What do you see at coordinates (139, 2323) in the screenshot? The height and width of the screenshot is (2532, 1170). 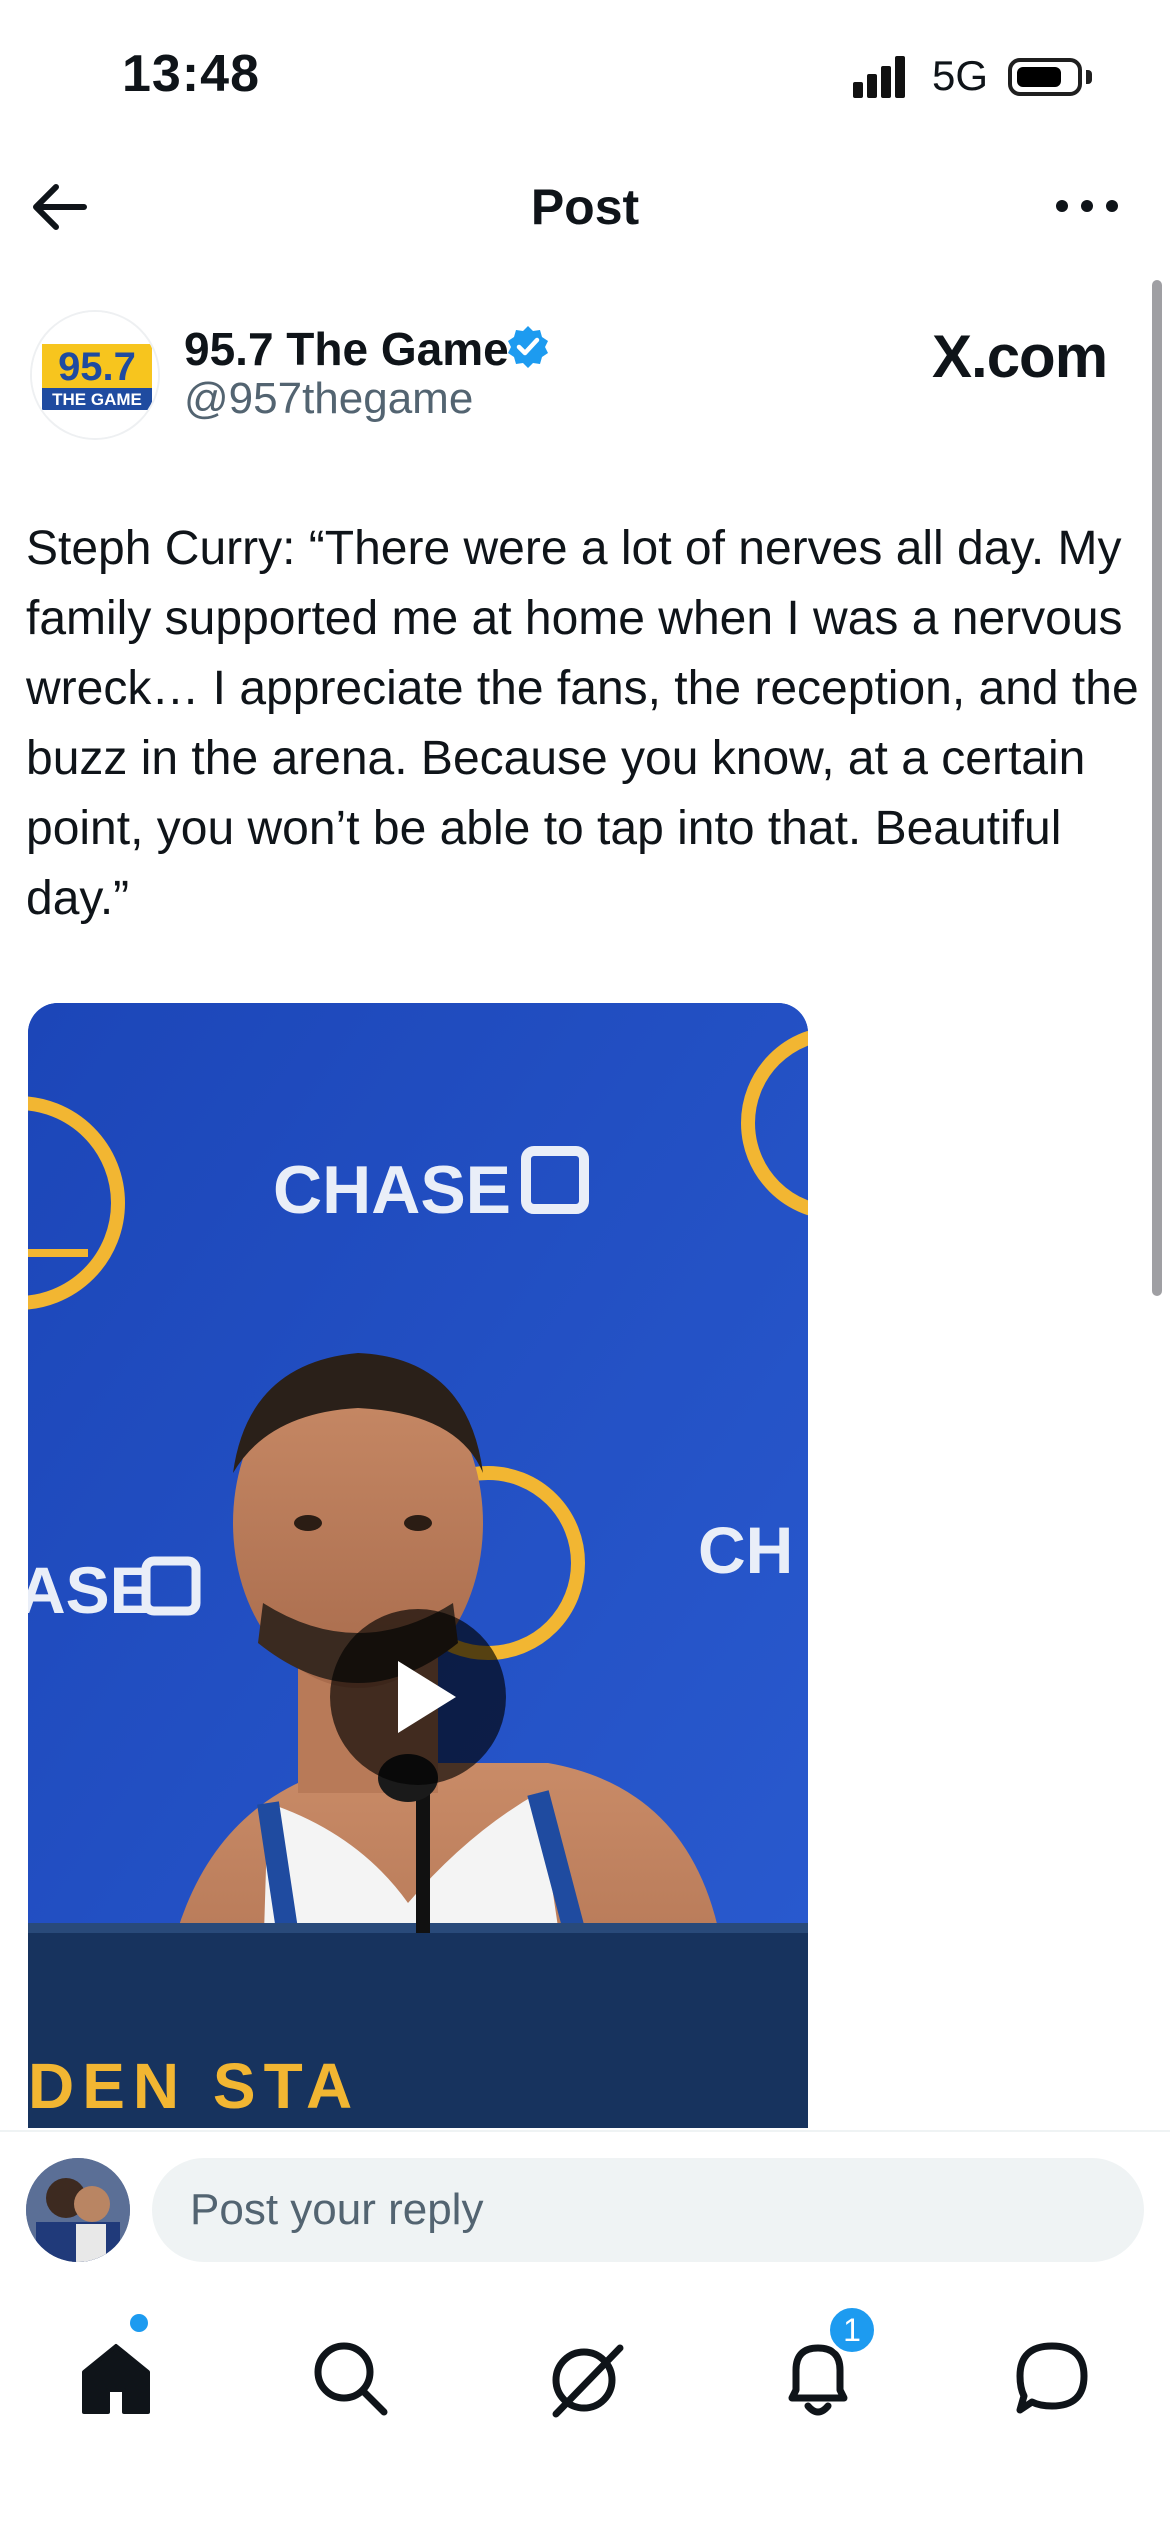 I see `home-indicator-dot` at bounding box center [139, 2323].